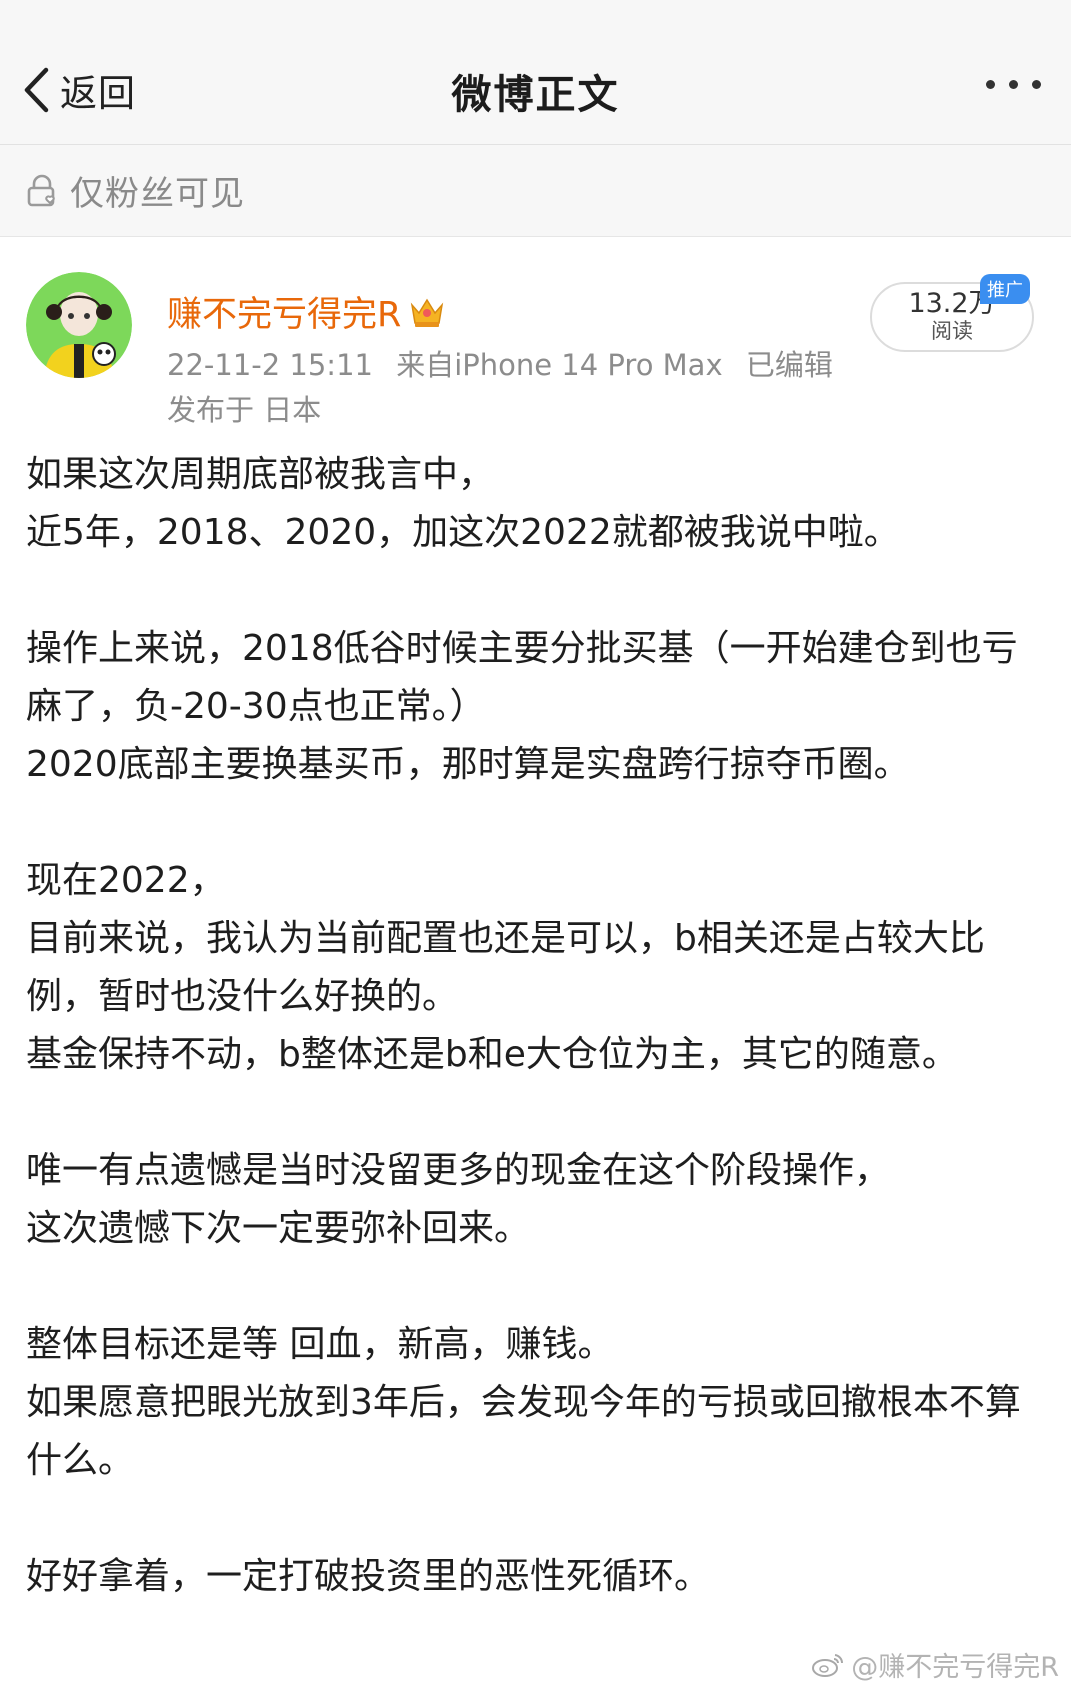 This screenshot has width=1071, height=1692. I want to click on post-date: 22-11-2 15:11, so click(270, 365).